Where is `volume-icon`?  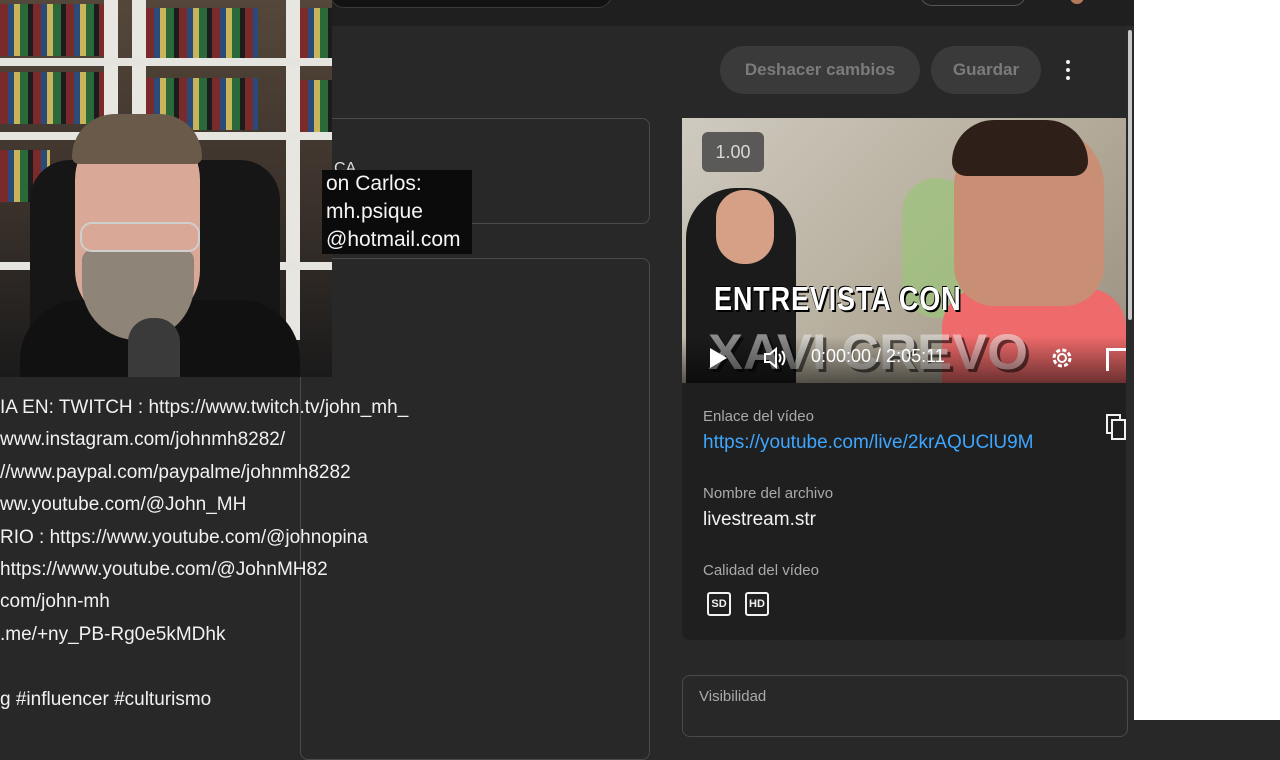
volume-icon is located at coordinates (776, 358).